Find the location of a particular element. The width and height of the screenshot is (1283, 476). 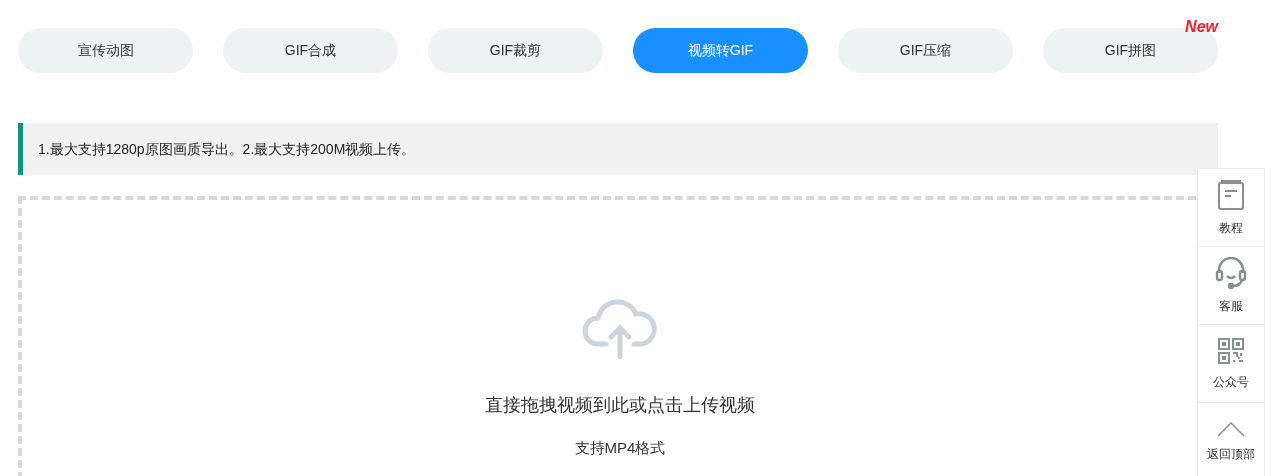

tab: GIF合成 is located at coordinates (310, 50).